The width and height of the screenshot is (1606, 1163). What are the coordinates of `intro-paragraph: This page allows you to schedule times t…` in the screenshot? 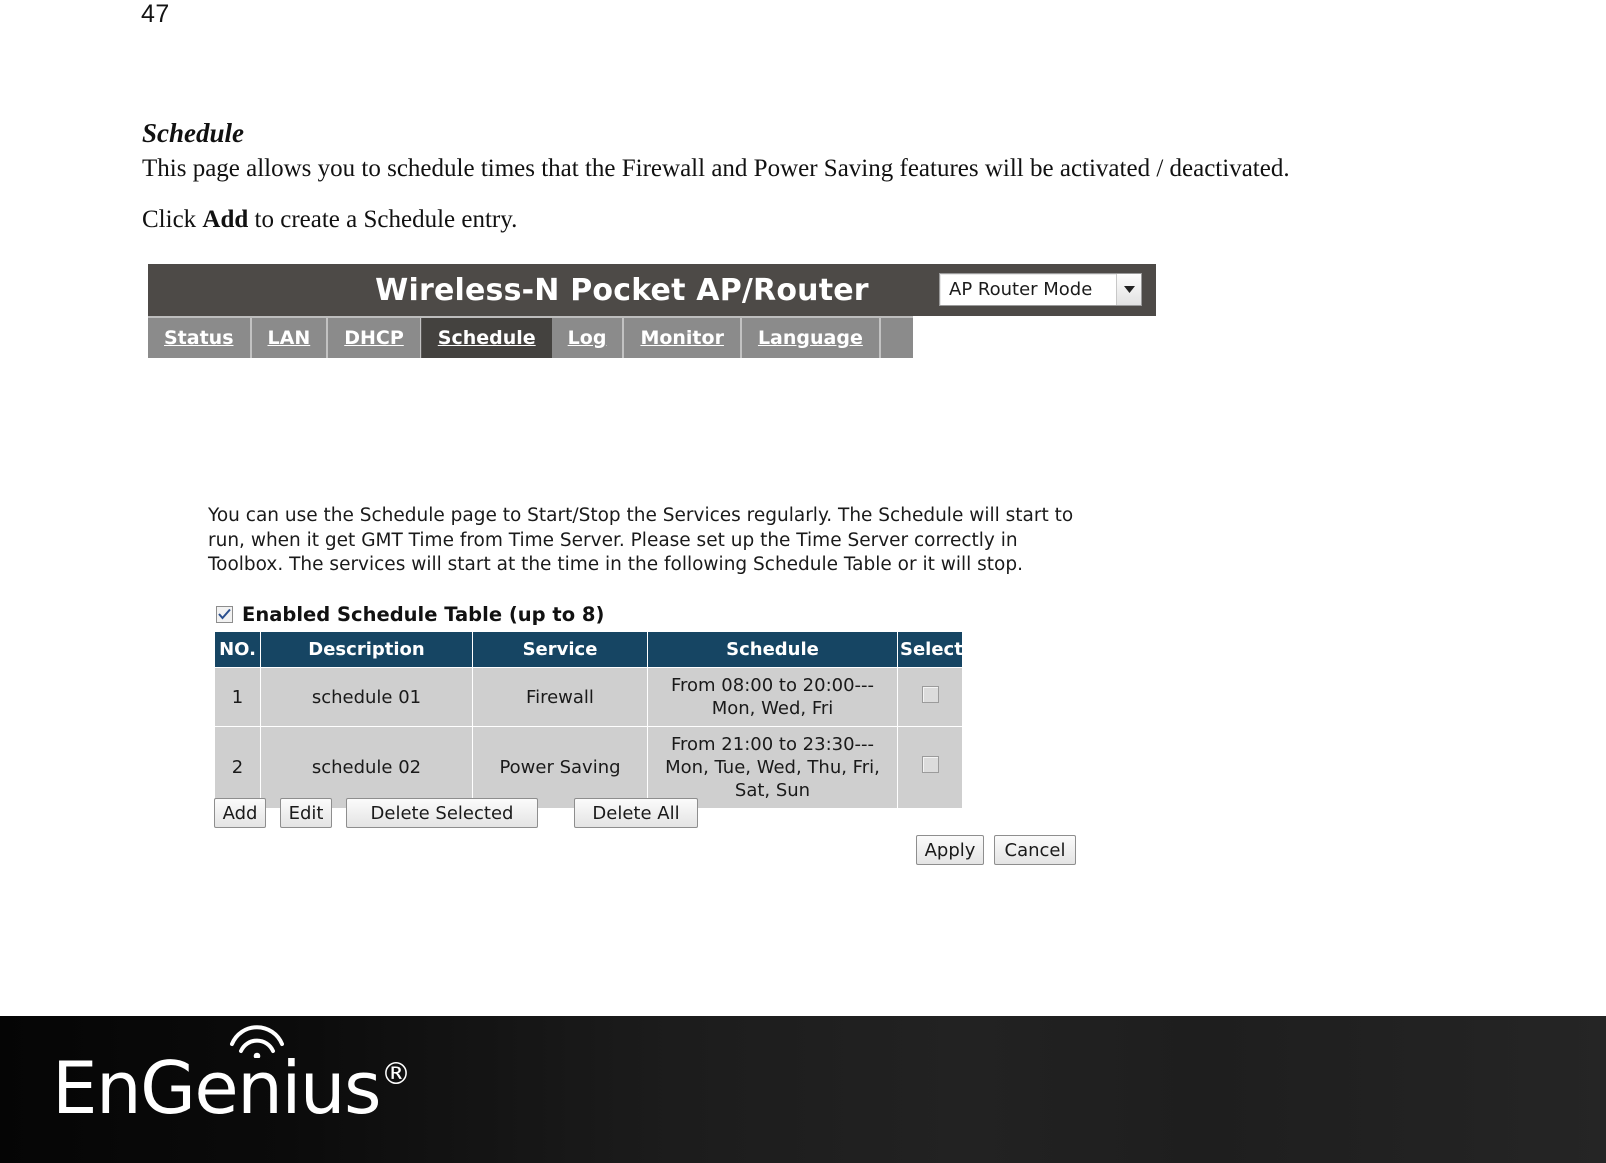 It's located at (716, 168).